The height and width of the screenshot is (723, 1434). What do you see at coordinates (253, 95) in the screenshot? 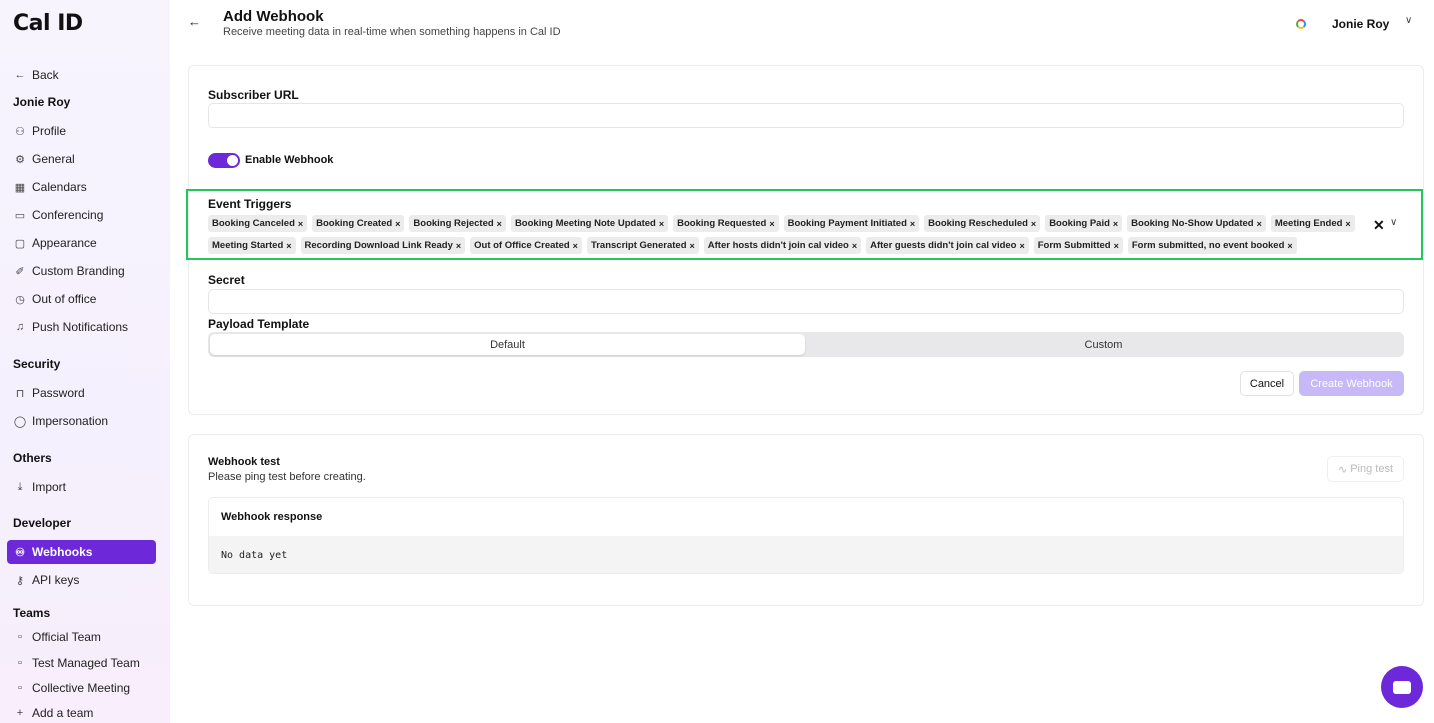
I see `subscriber-url-label: Subscriber URL` at bounding box center [253, 95].